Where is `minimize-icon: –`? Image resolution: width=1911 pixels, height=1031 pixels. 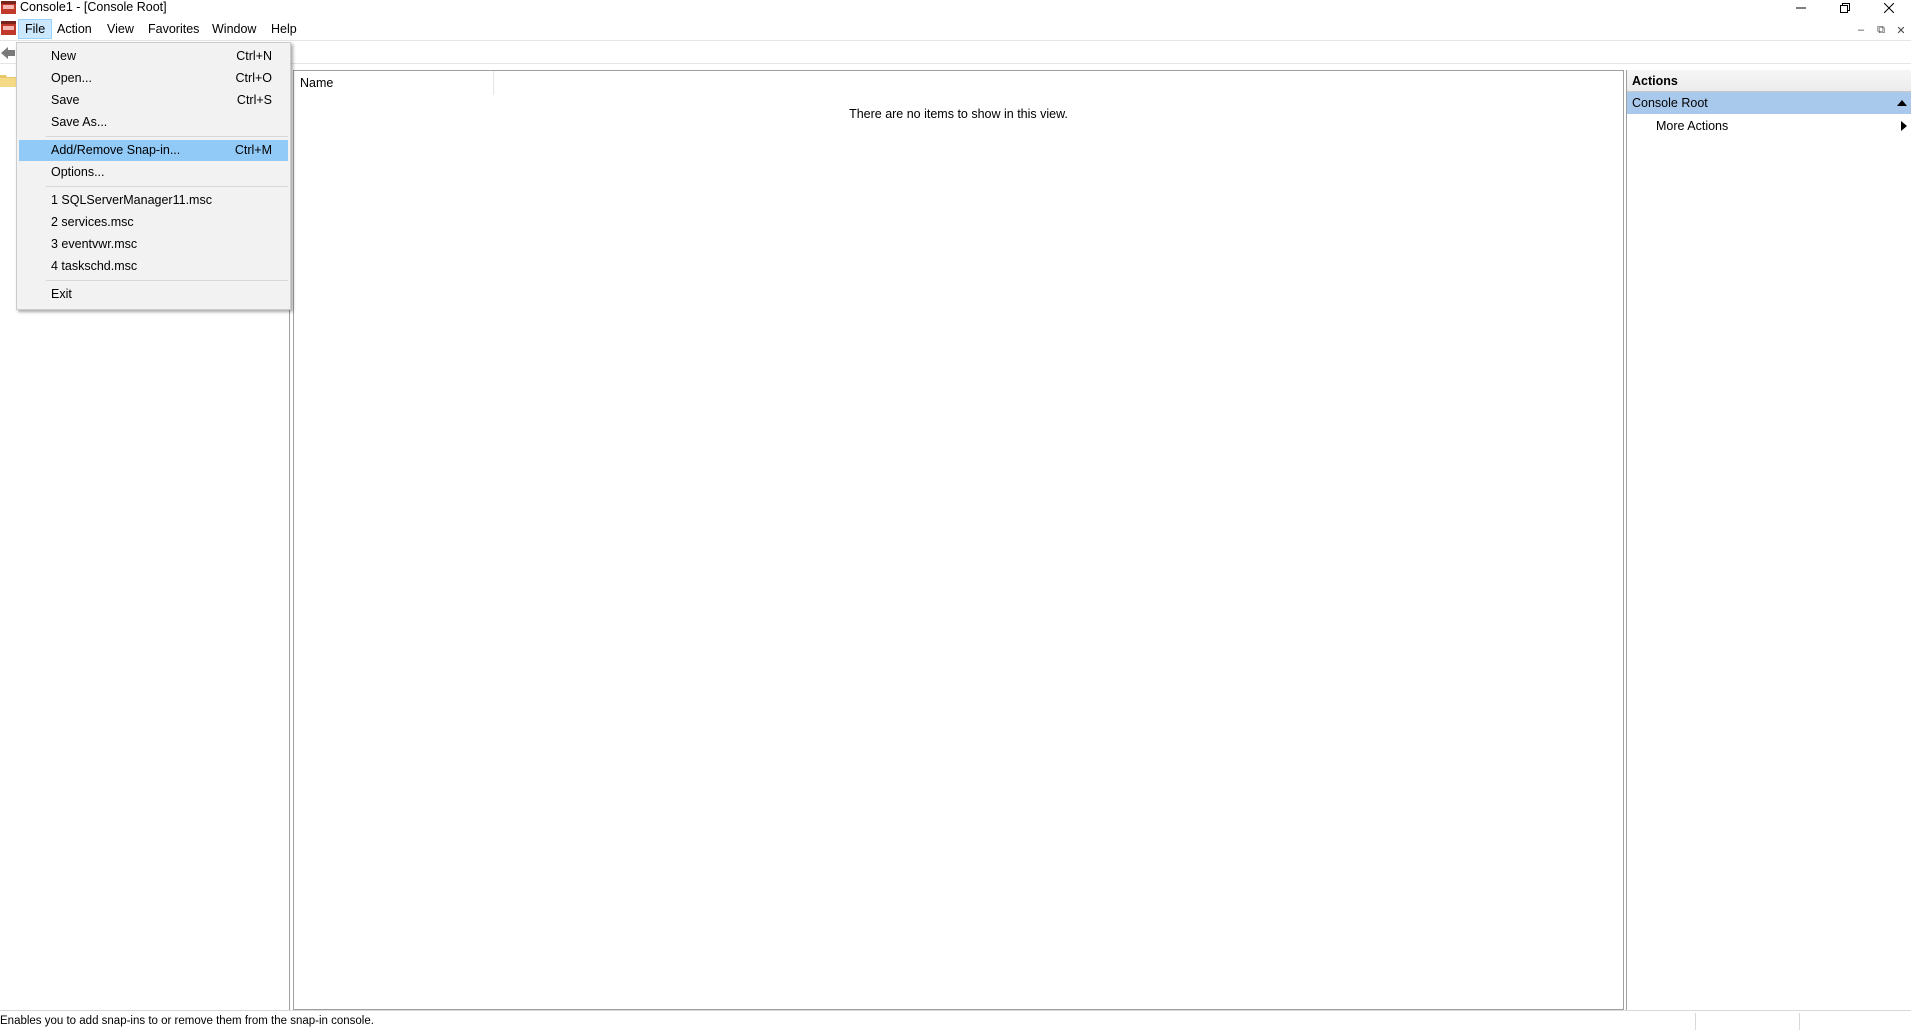
minimize-icon: – is located at coordinates (1861, 30).